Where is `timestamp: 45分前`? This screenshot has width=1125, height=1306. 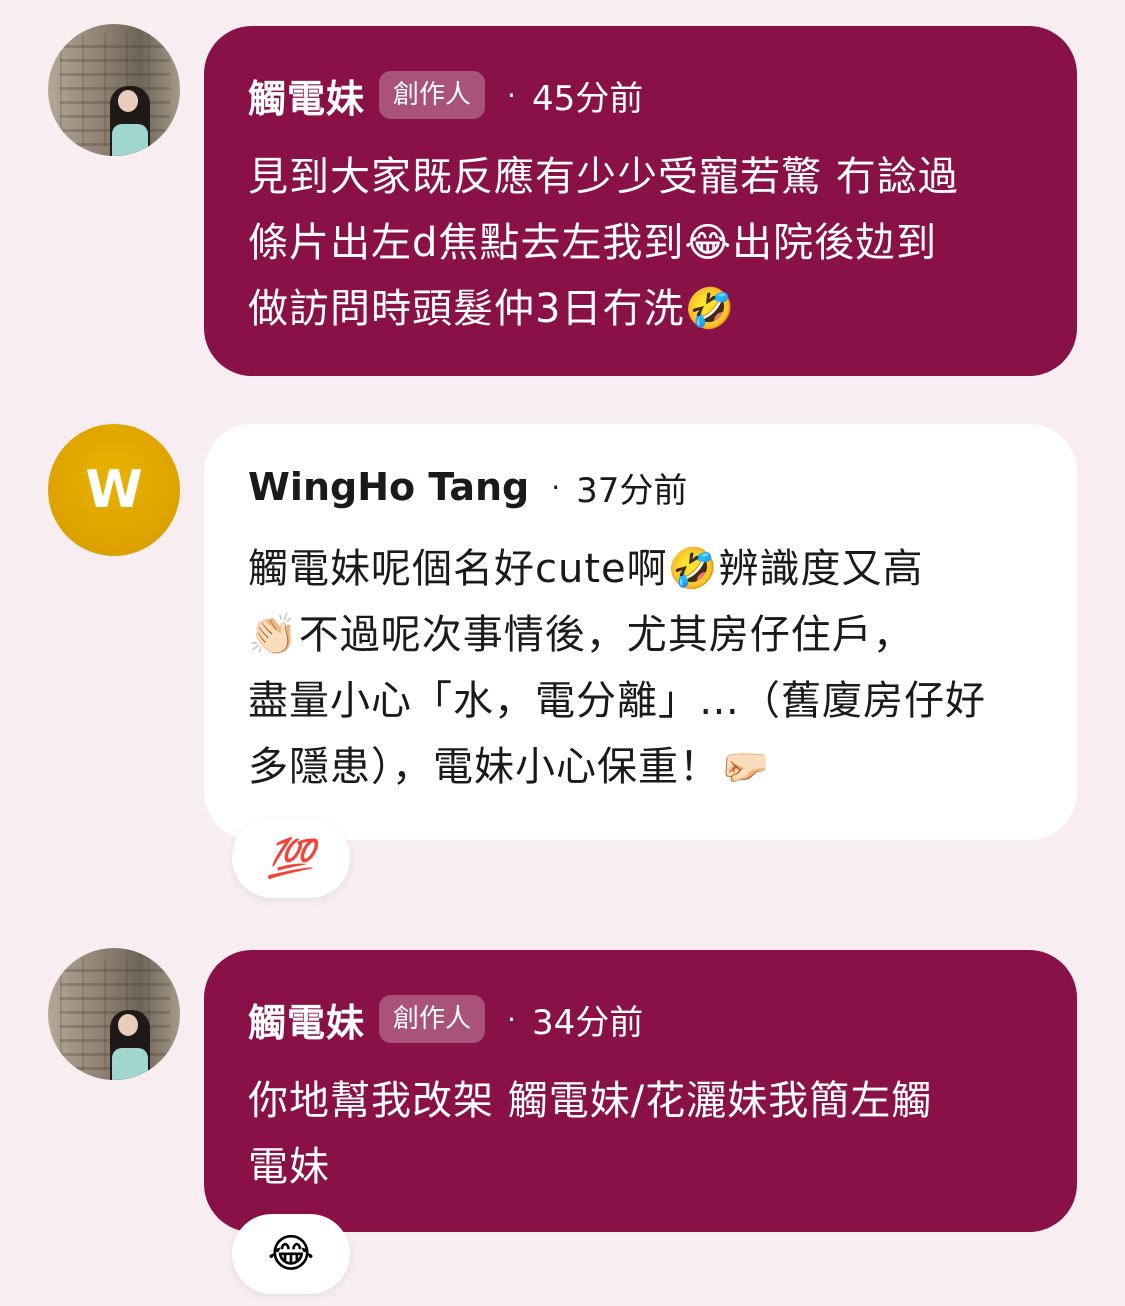 timestamp: 45分前 is located at coordinates (587, 98).